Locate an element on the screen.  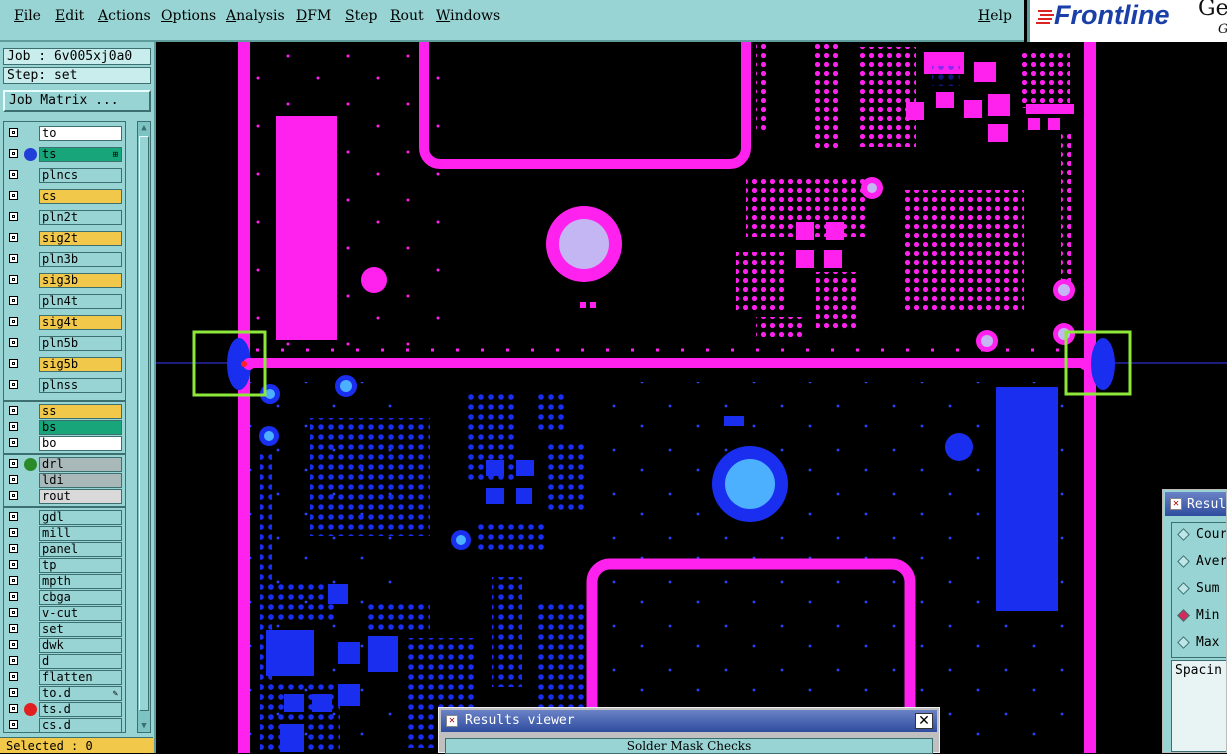
menu-file: File is located at coordinates (27, 16).